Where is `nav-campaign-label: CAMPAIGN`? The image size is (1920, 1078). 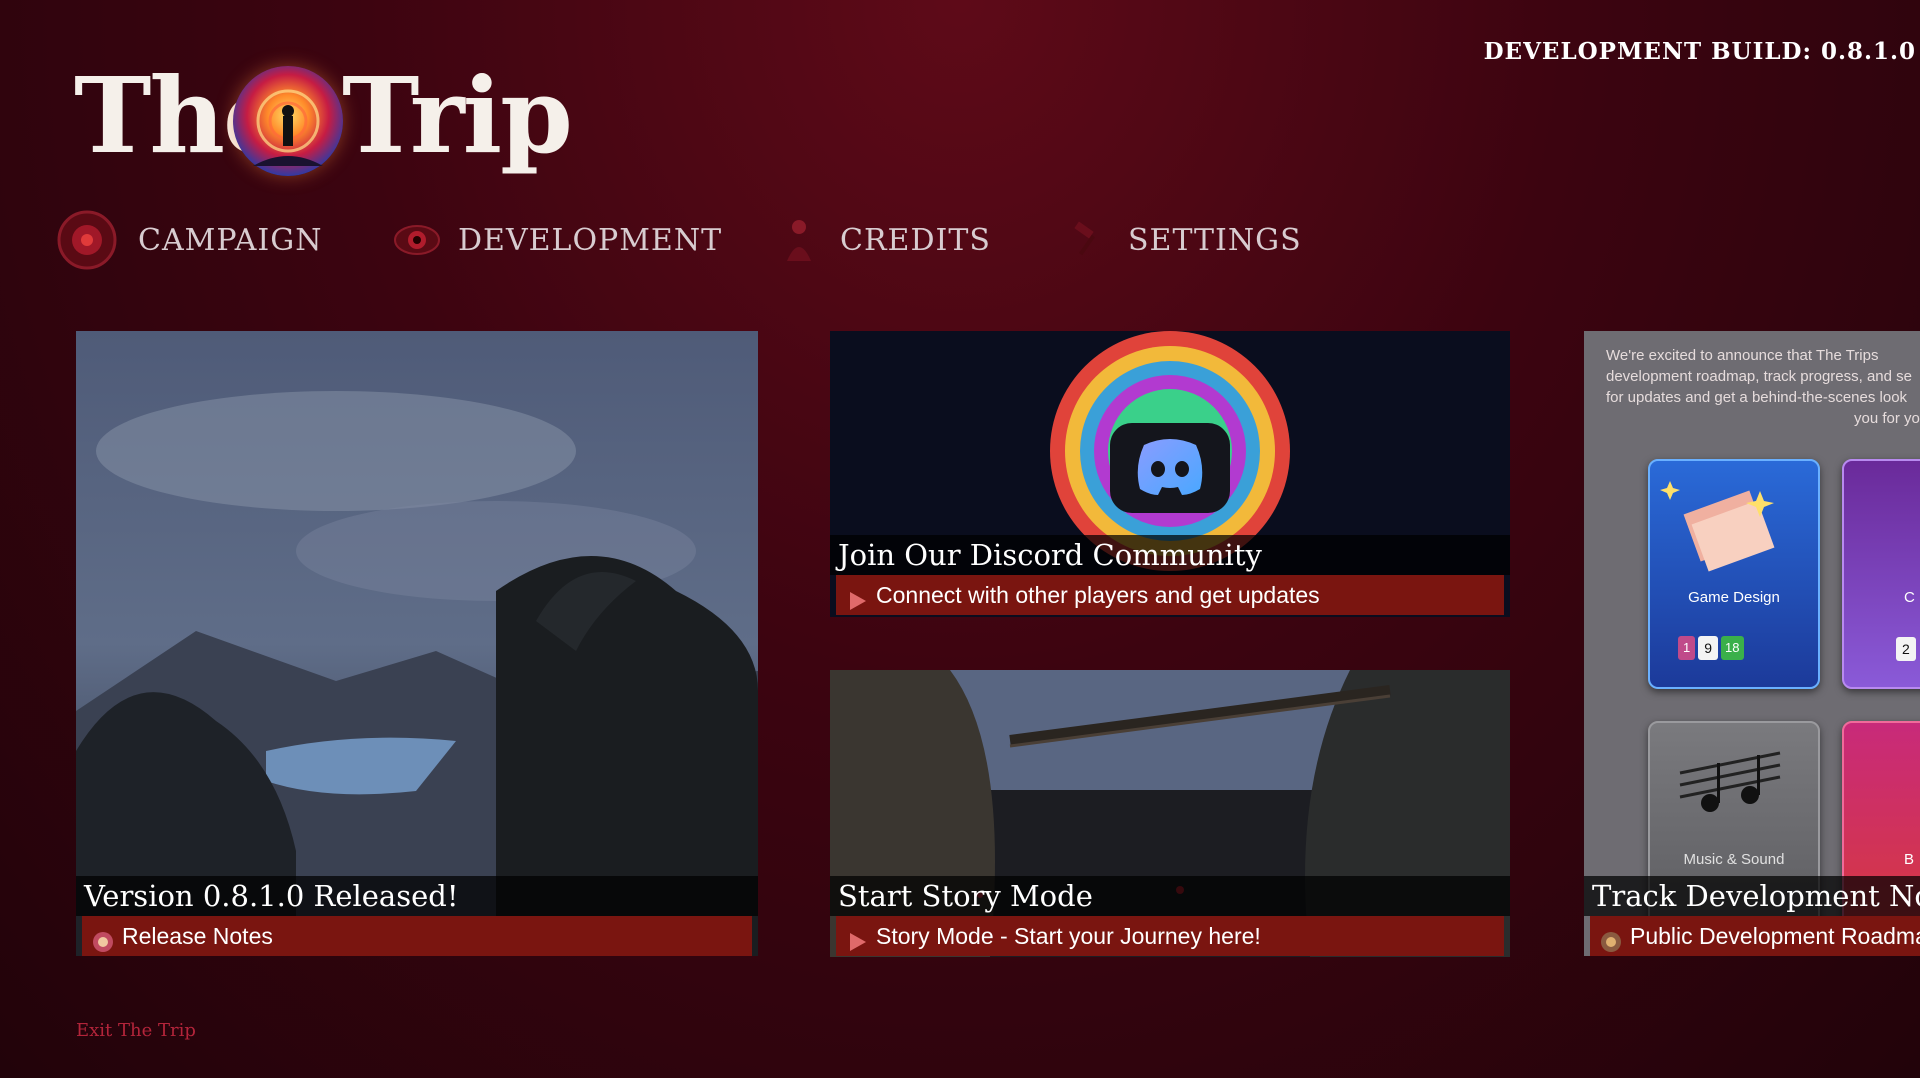 nav-campaign-label: CAMPAIGN is located at coordinates (230, 240).